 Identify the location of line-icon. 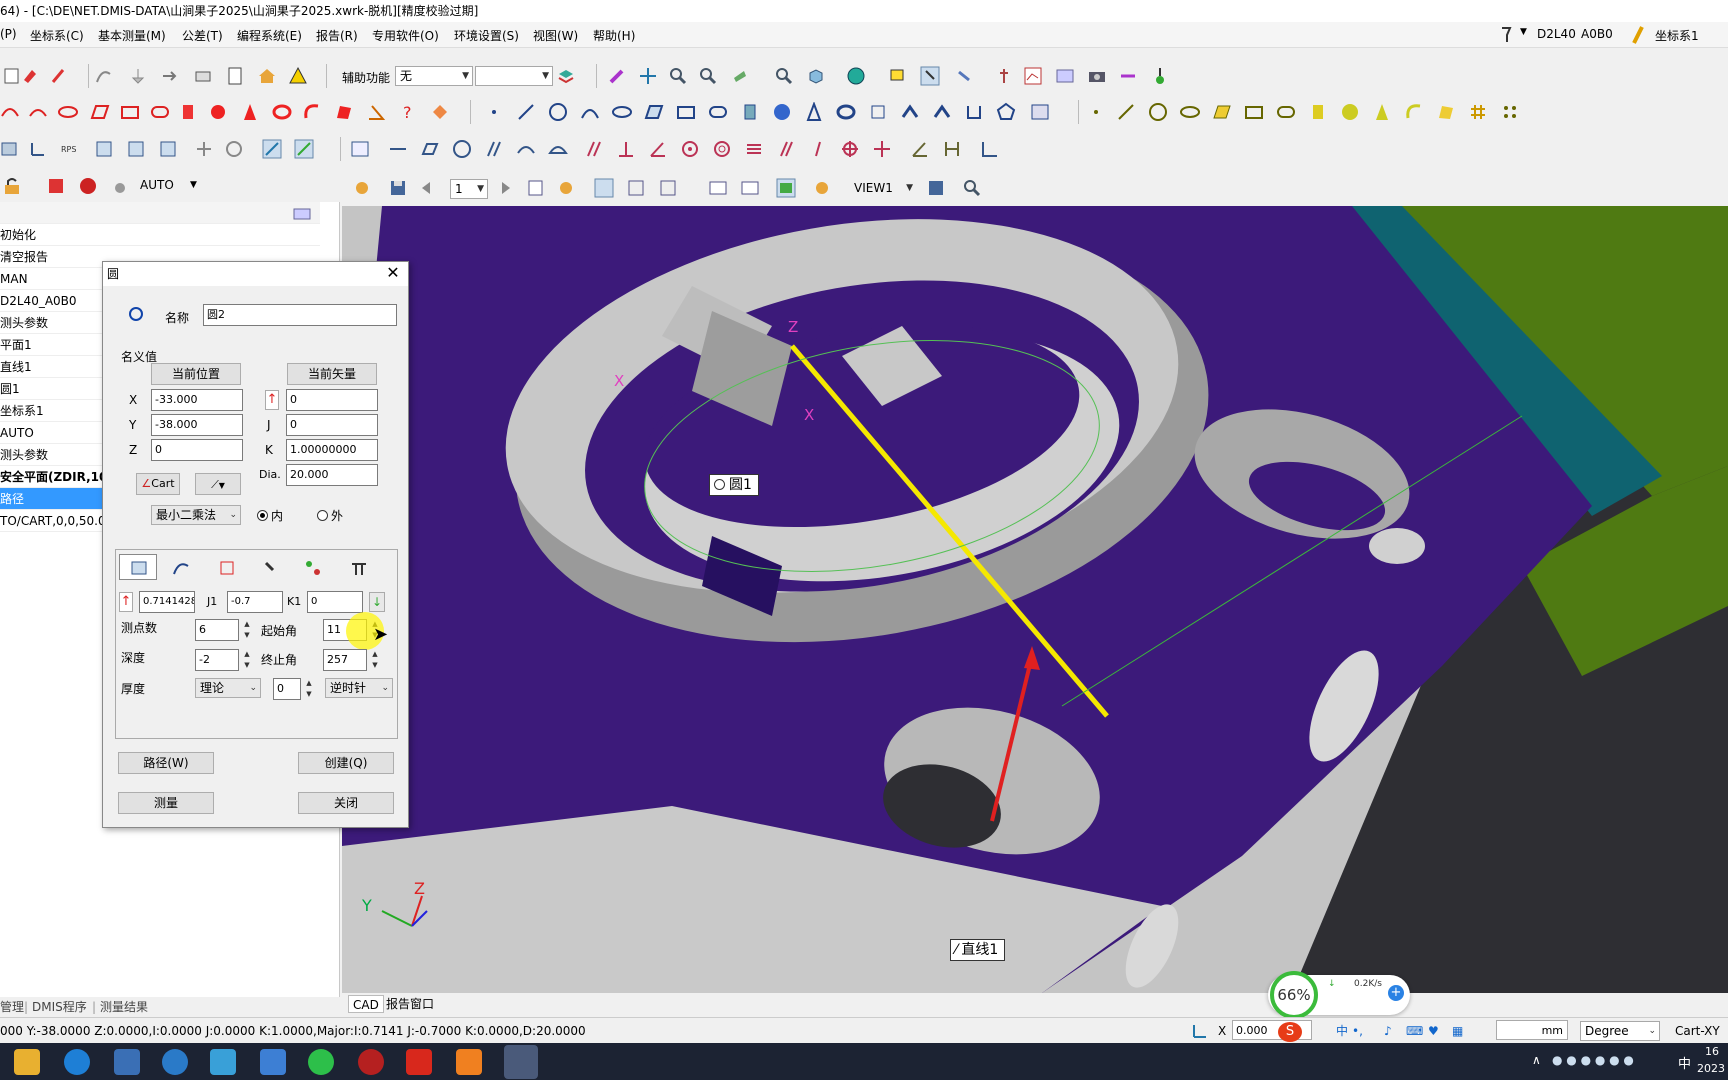
(526, 112).